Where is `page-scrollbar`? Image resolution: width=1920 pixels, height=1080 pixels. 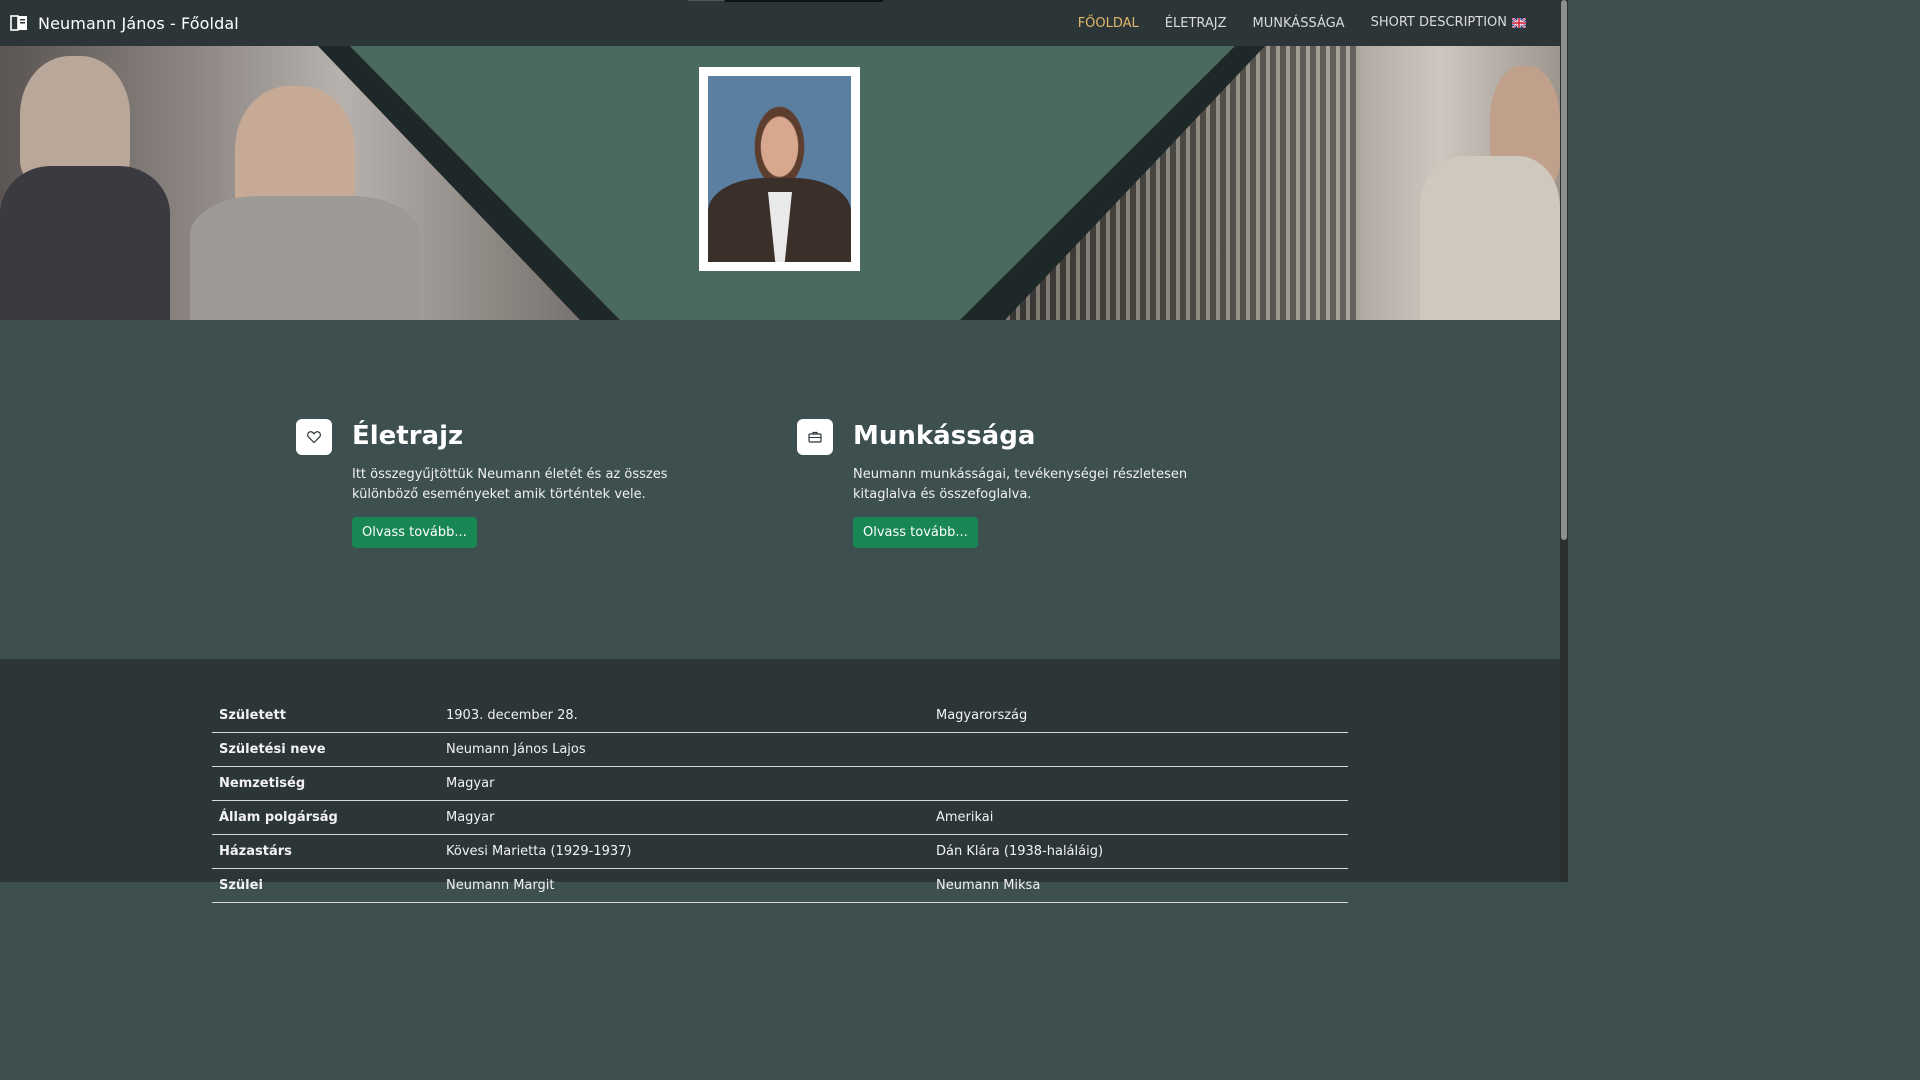 page-scrollbar is located at coordinates (1564, 441).